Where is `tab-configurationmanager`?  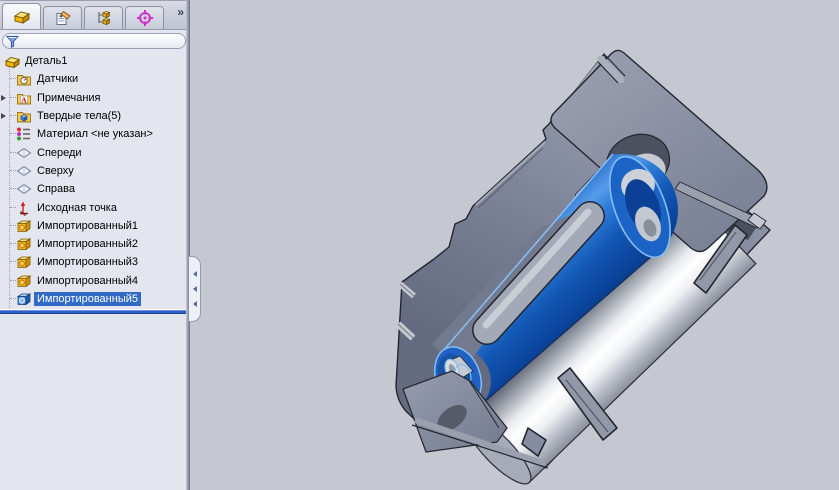 tab-configurationmanager is located at coordinates (103, 17).